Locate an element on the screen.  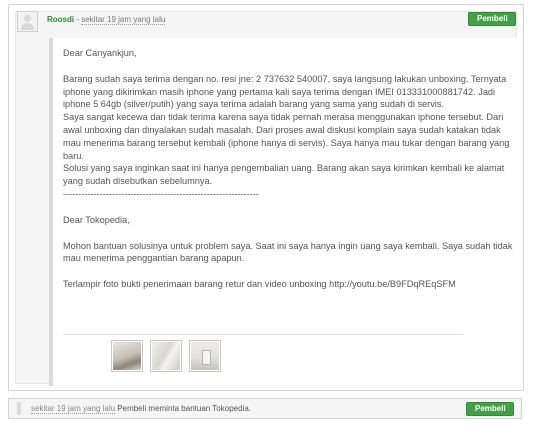
role-badge: Pembeli is located at coordinates (492, 19).